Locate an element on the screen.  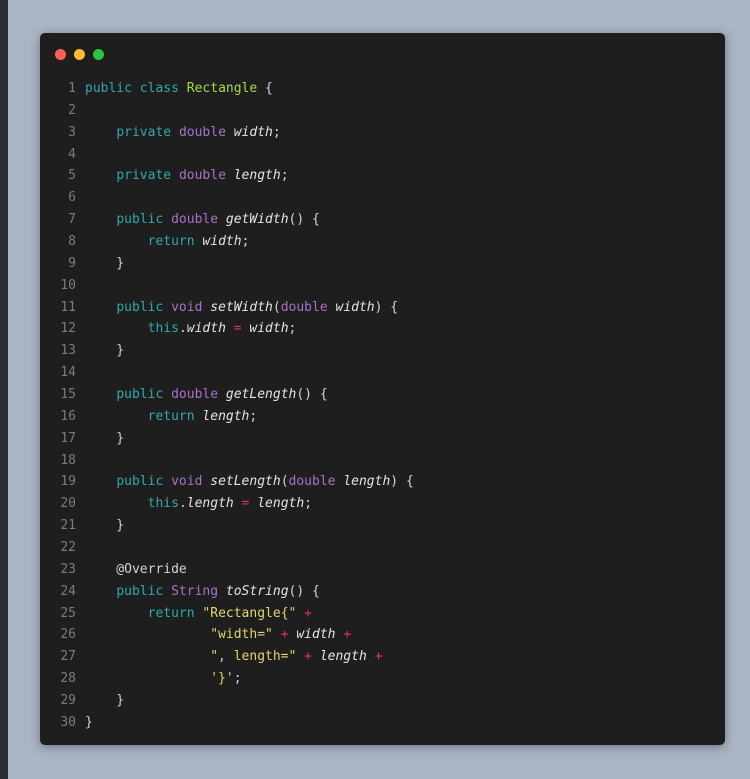
code-line: 14 is located at coordinates (227, 373).